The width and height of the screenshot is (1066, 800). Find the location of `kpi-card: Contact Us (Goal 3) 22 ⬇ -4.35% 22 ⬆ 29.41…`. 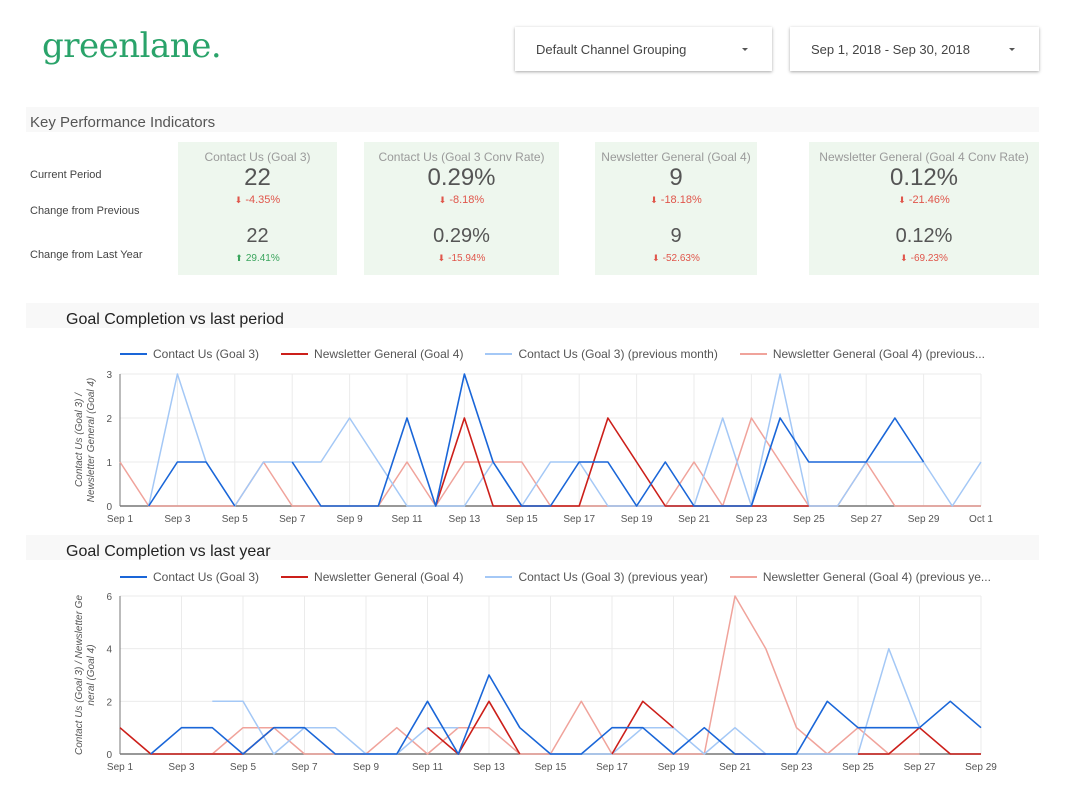

kpi-card: Contact Us (Goal 3) 22 ⬇ -4.35% 22 ⬆ 29.41… is located at coordinates (257, 208).